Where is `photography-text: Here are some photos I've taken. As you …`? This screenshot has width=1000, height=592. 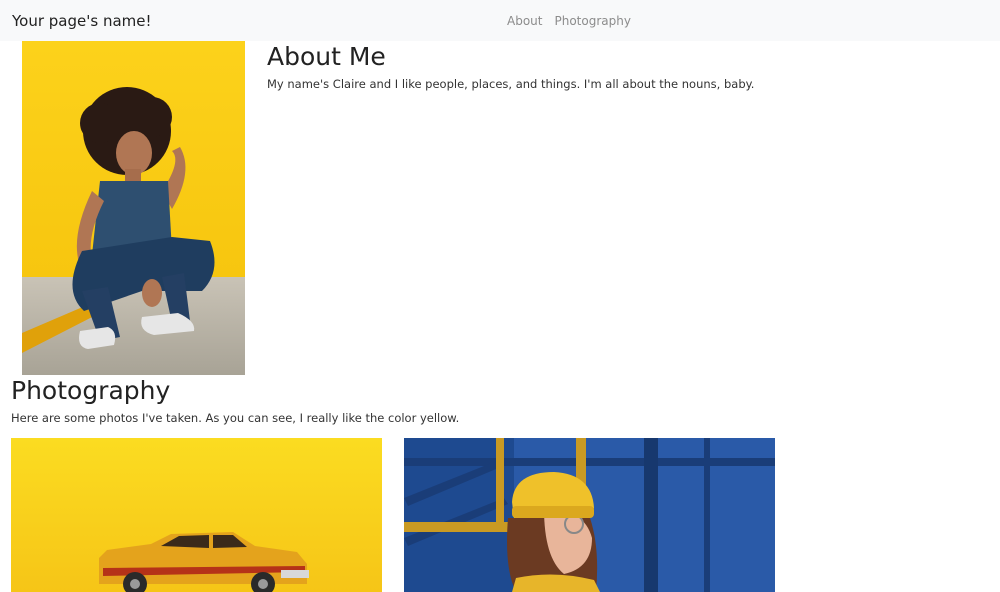
photography-text: Here are some photos I've taken. As you … is located at coordinates (235, 418).